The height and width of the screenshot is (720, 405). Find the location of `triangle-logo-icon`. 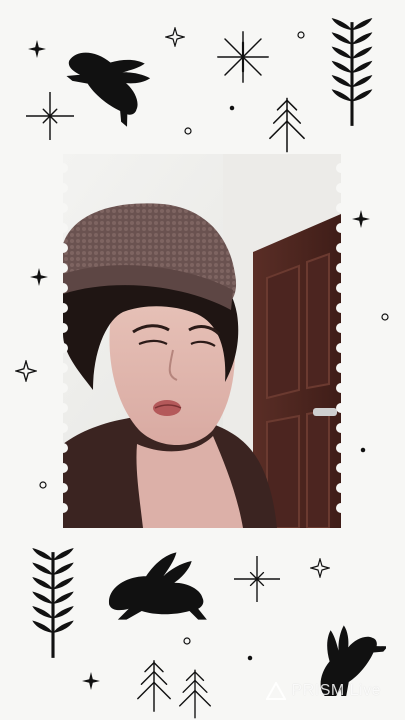

triangle-logo-icon is located at coordinates (275, 691).